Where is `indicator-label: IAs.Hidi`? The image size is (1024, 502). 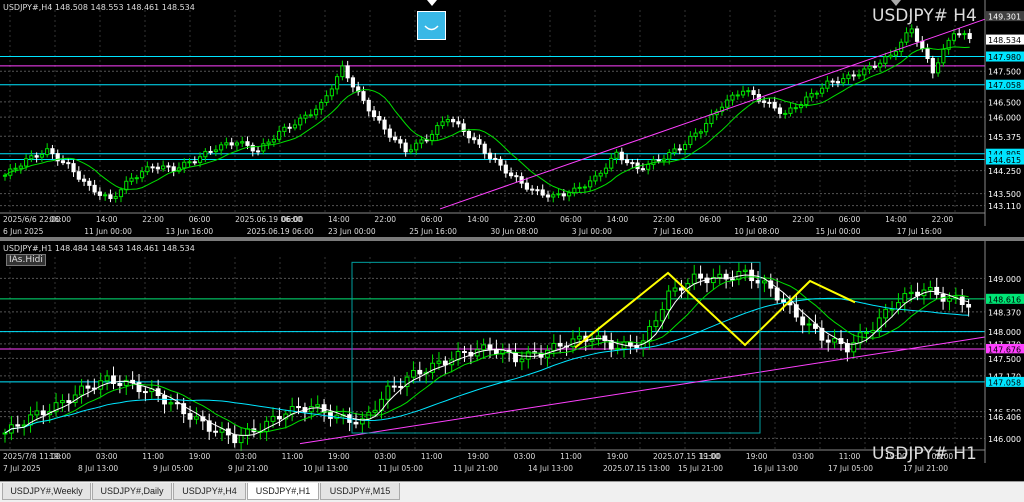 indicator-label: IAs.Hidi is located at coordinates (26, 260).